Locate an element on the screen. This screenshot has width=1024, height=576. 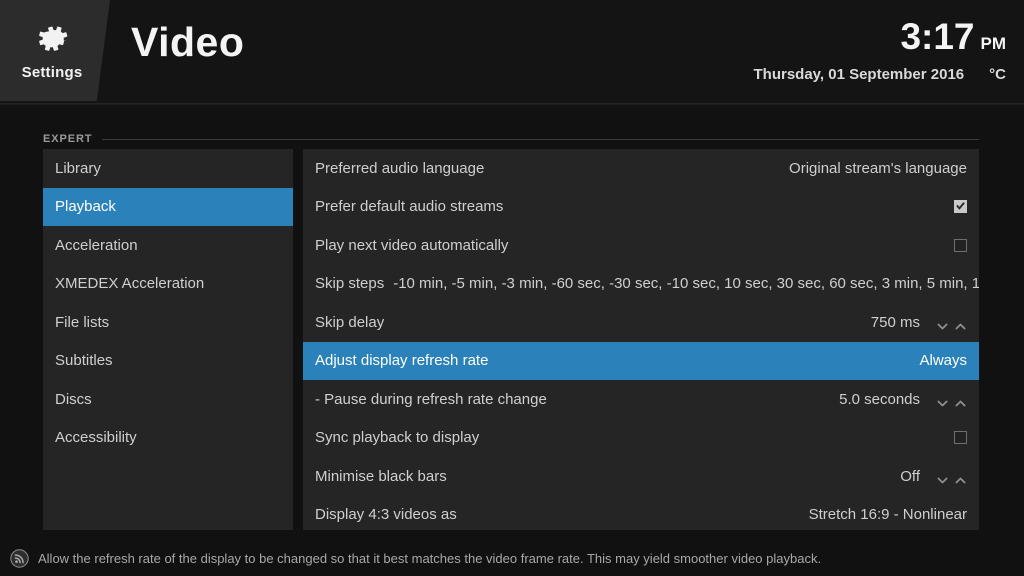
sidebar-item-label: Subtitles is located at coordinates (84, 361).